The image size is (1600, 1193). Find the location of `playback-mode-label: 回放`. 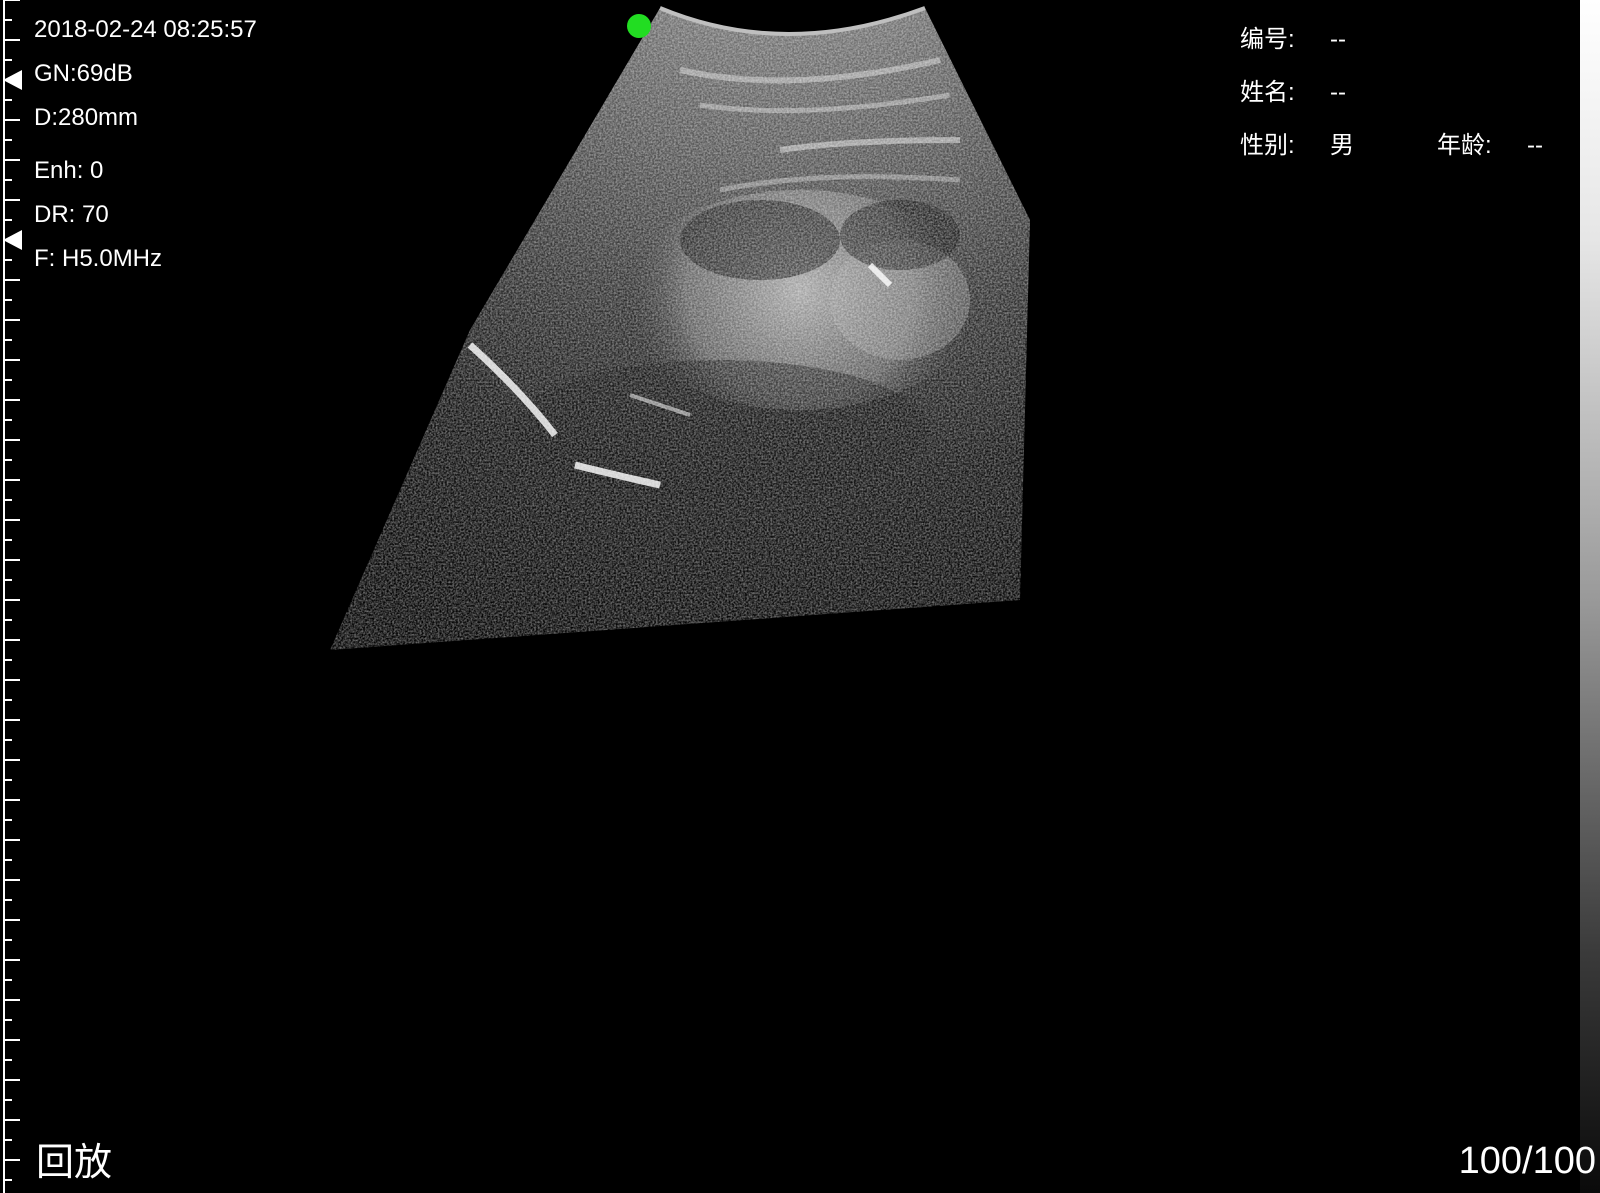

playback-mode-label: 回放 is located at coordinates (74, 1163).